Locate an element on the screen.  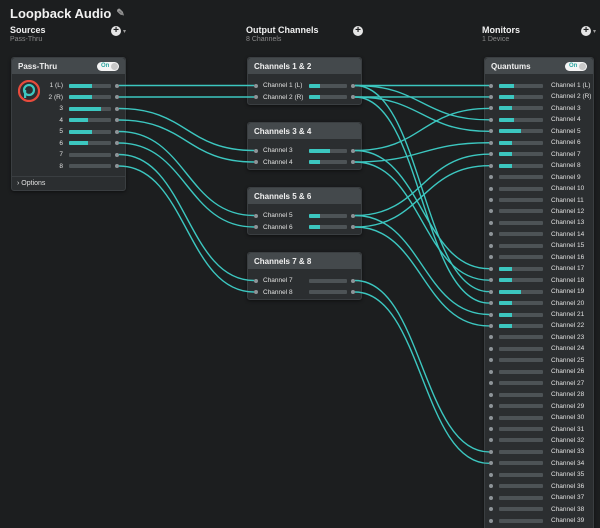
output-panel-name: Channels 3 & 4 is located at coordinates (283, 131).